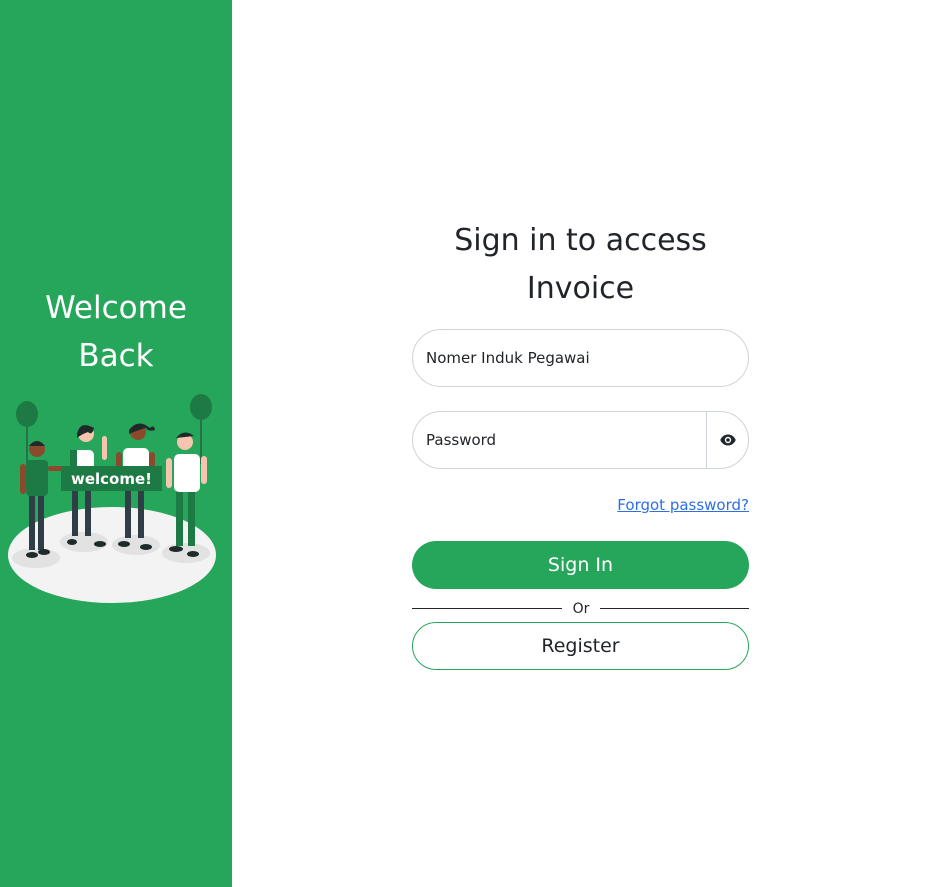 Image resolution: width=929 pixels, height=887 pixels. I want to click on nip-field, so click(580, 358).